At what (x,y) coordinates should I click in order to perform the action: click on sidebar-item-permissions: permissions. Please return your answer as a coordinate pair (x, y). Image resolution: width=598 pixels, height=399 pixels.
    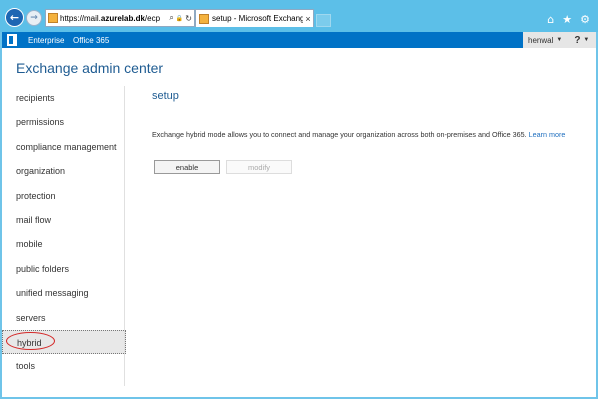
    Looking at the image, I should click on (64, 122).